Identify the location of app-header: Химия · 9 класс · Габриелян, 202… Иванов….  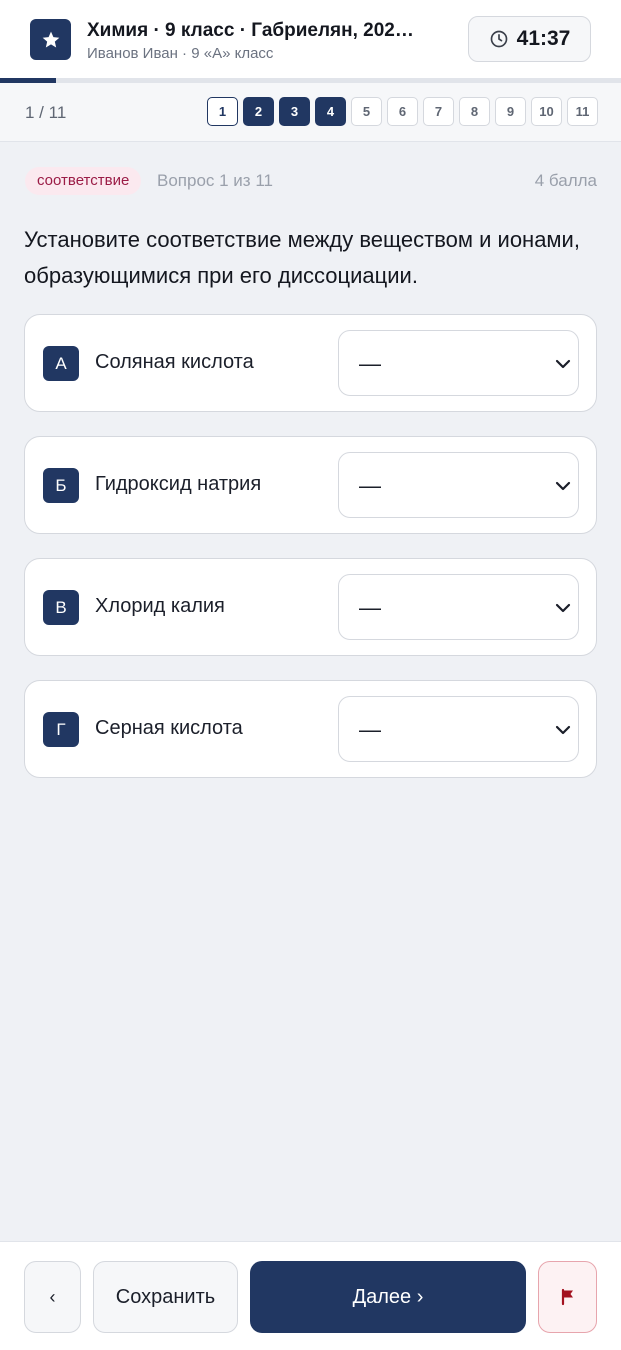
(310, 39).